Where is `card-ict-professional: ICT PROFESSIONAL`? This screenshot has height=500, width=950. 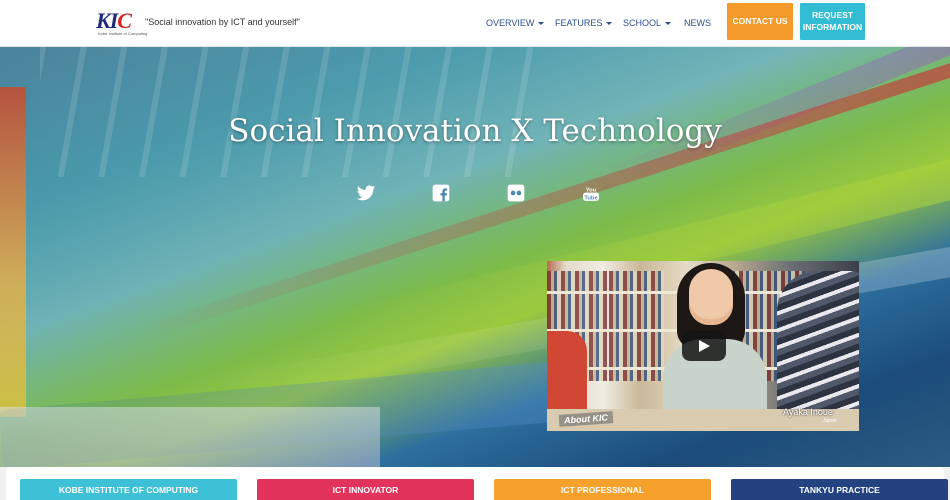
card-ict-professional: ICT PROFESSIONAL is located at coordinates (602, 489).